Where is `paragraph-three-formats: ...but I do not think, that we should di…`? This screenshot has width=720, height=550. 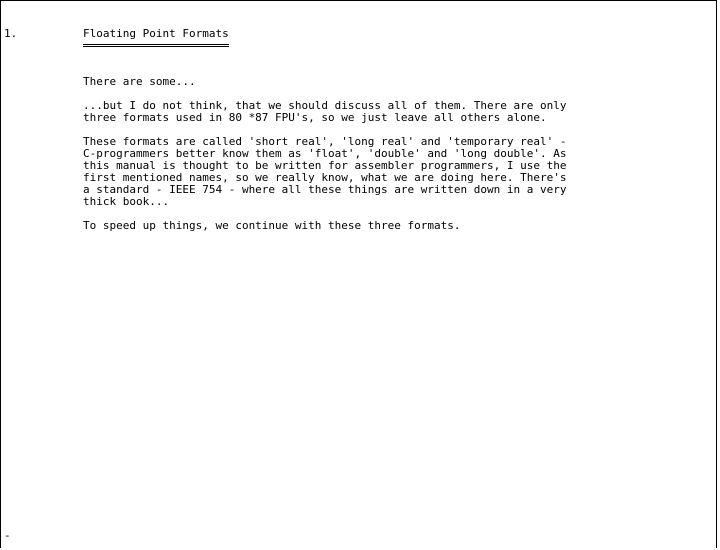 paragraph-three-formats: ...but I do not think, that we should di… is located at coordinates (325, 111).